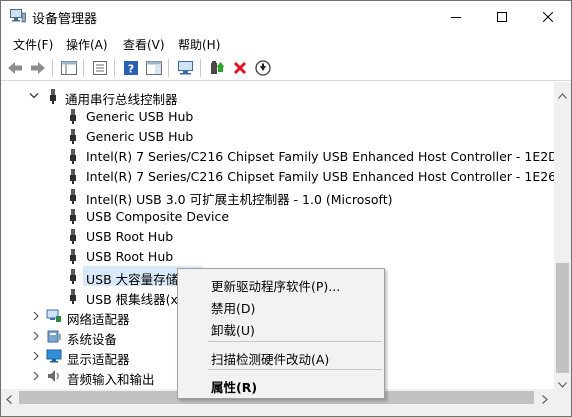 This screenshot has width=572, height=417. I want to click on scroll-up-arrow-icon, so click(562, 95).